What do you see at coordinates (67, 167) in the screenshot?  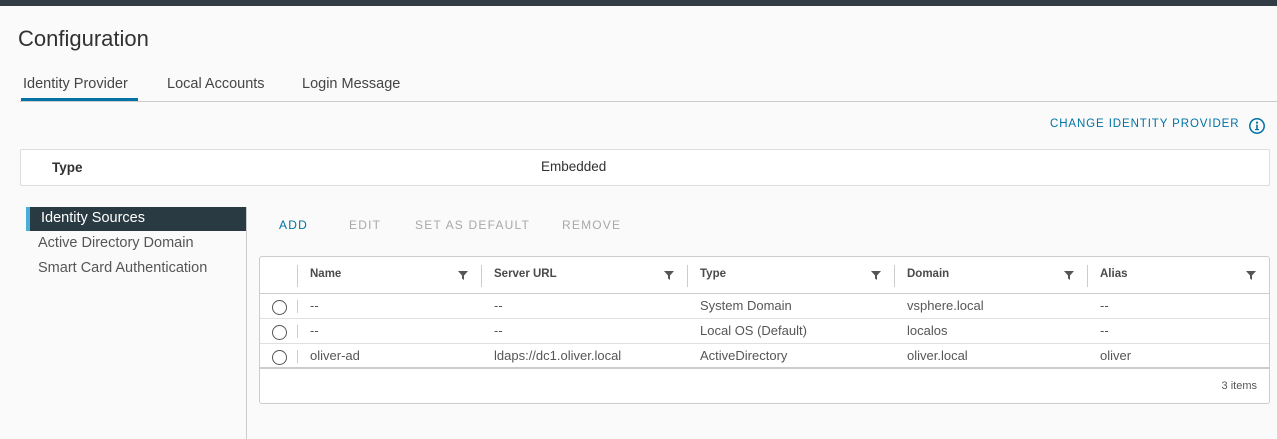 I see `type-label: Type` at bounding box center [67, 167].